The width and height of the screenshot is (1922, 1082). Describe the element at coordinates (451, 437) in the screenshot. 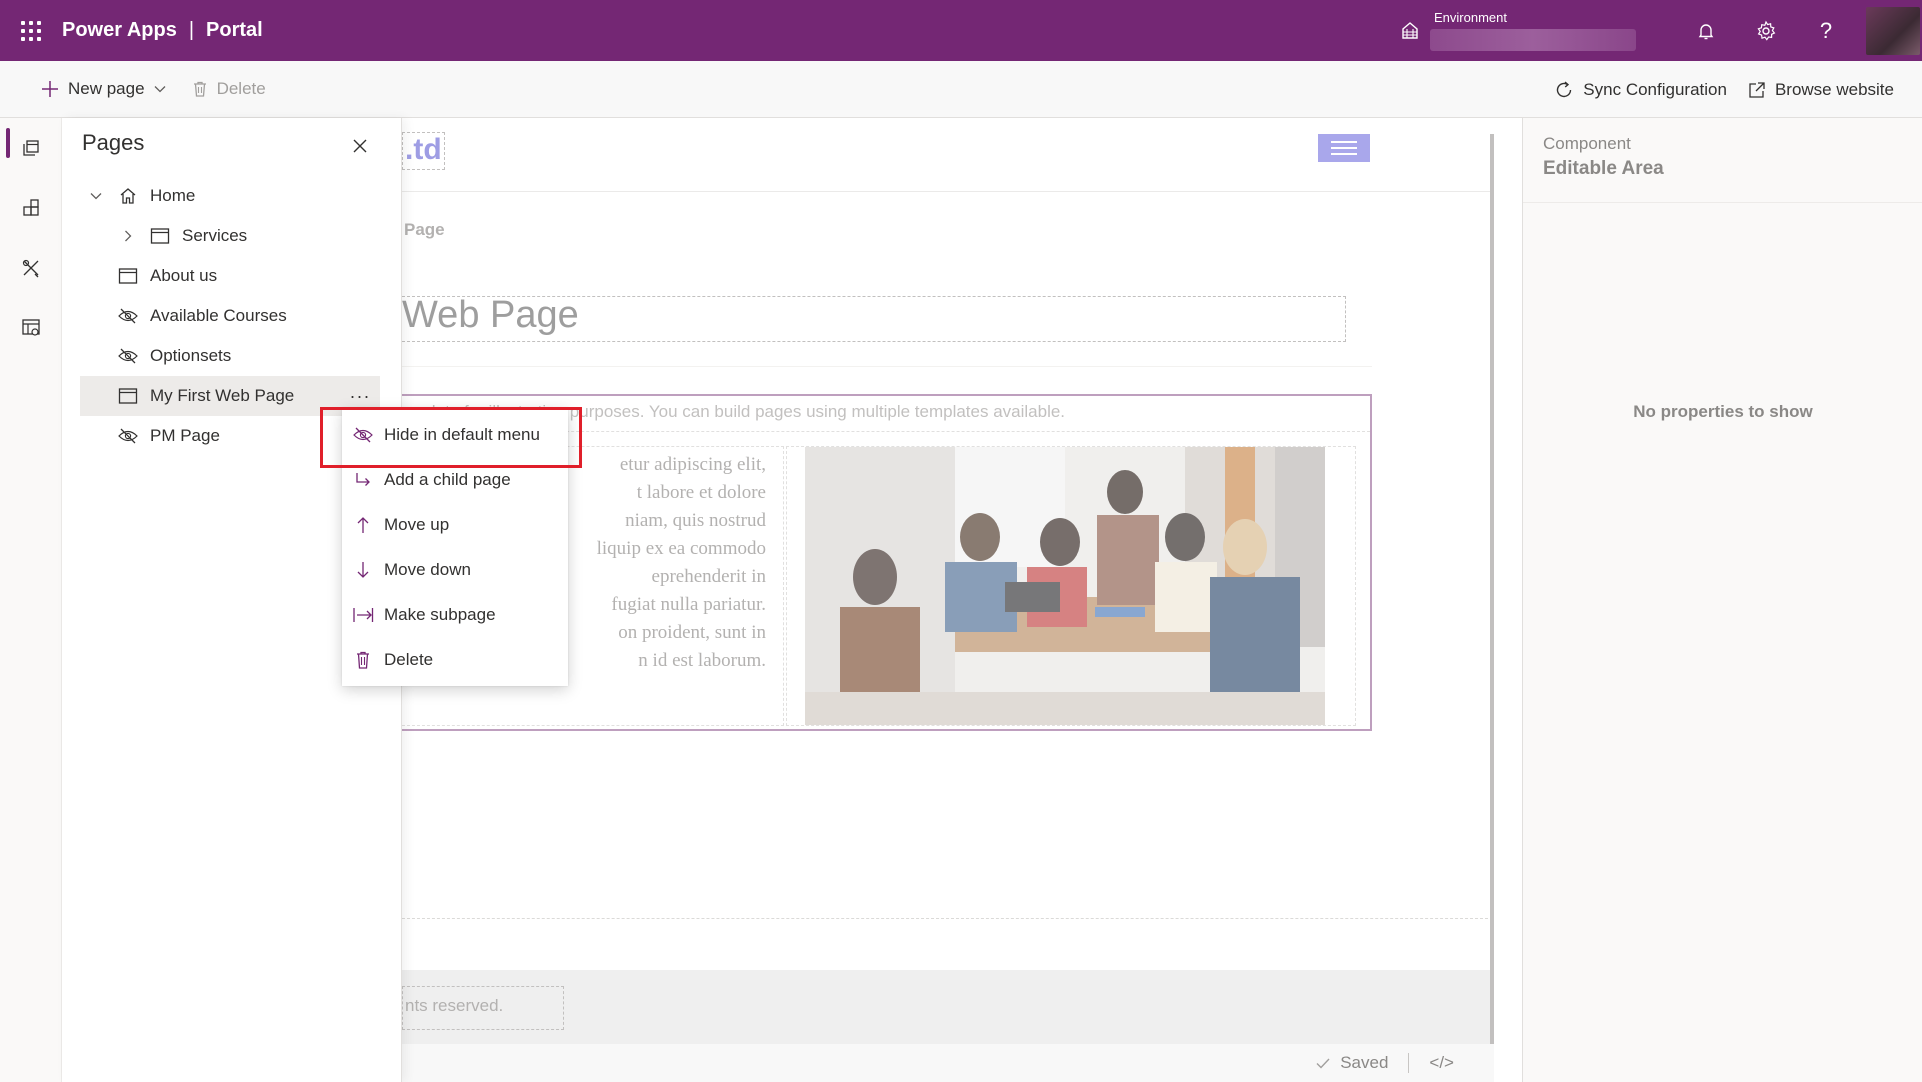

I see `annotation-highlight-box` at that location.